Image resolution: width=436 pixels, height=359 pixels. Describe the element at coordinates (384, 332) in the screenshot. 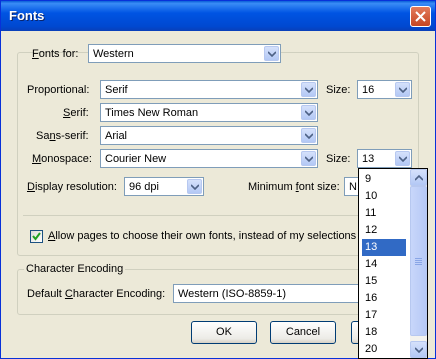

I see `size-option: 18` at that location.